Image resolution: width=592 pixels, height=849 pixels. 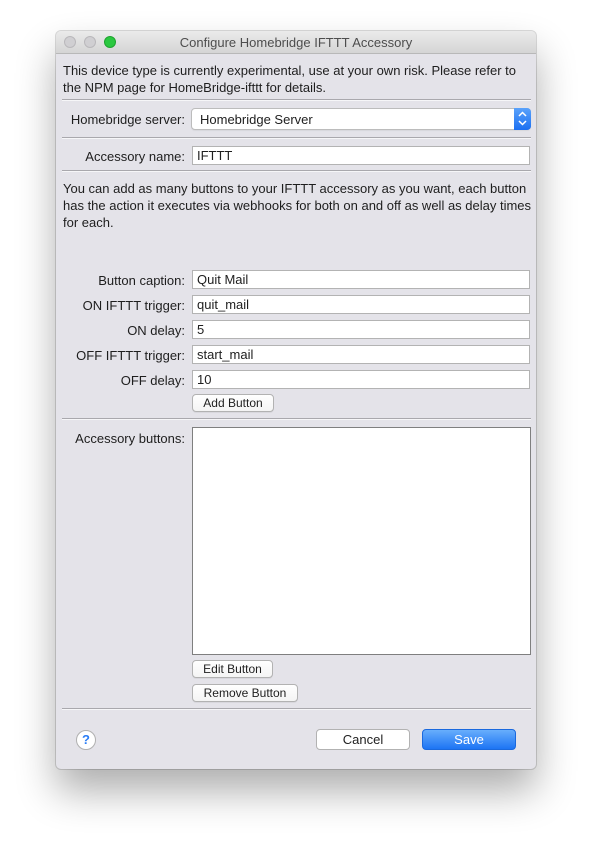 I want to click on save-button: Save, so click(x=469, y=739).